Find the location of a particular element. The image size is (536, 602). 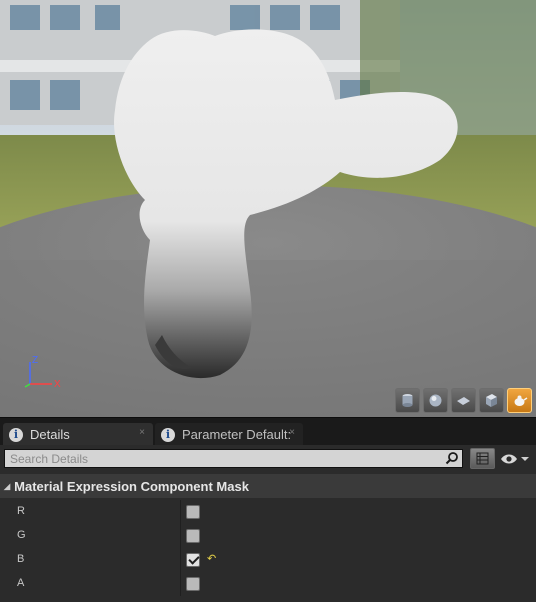

tab-parameter-defaults: i Parameter Default: × is located at coordinates (229, 434).